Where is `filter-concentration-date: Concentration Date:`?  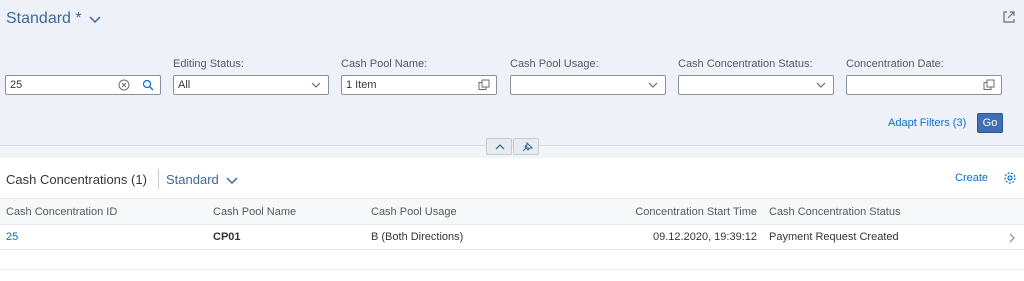
filter-concentration-date: Concentration Date: is located at coordinates (924, 76).